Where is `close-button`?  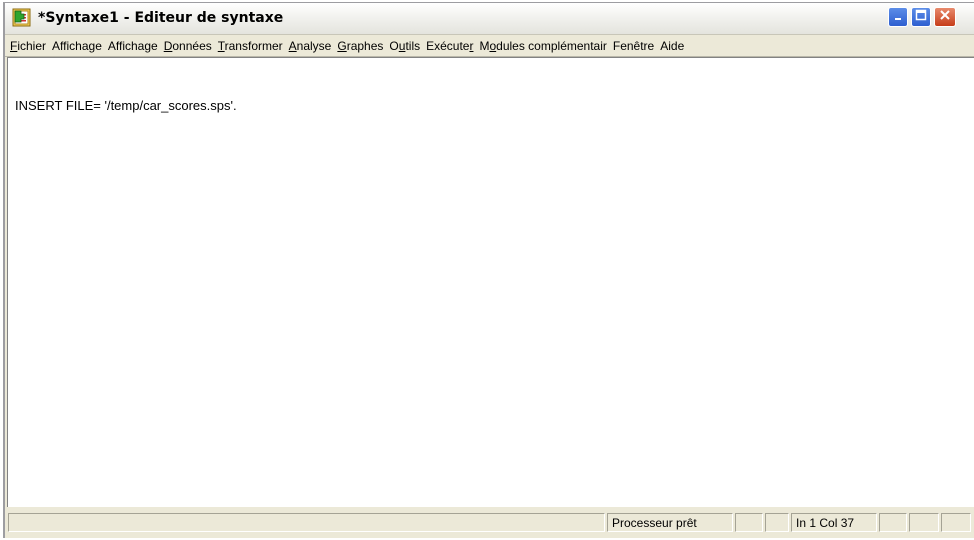
close-button is located at coordinates (945, 17).